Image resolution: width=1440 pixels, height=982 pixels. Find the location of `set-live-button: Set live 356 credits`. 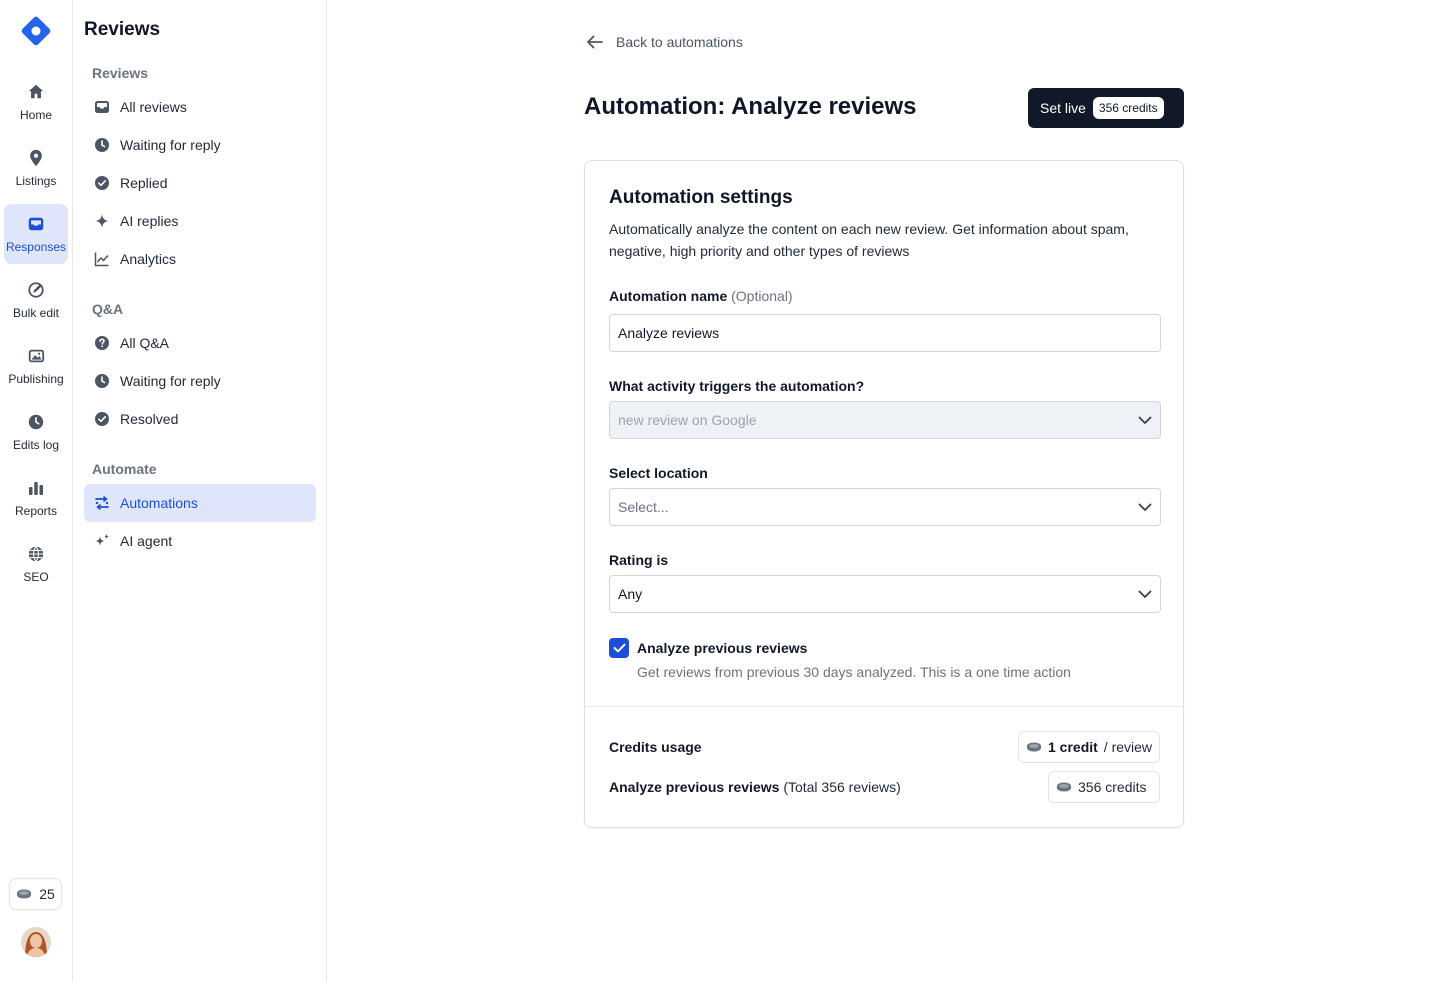

set-live-button: Set live 356 credits is located at coordinates (1106, 108).